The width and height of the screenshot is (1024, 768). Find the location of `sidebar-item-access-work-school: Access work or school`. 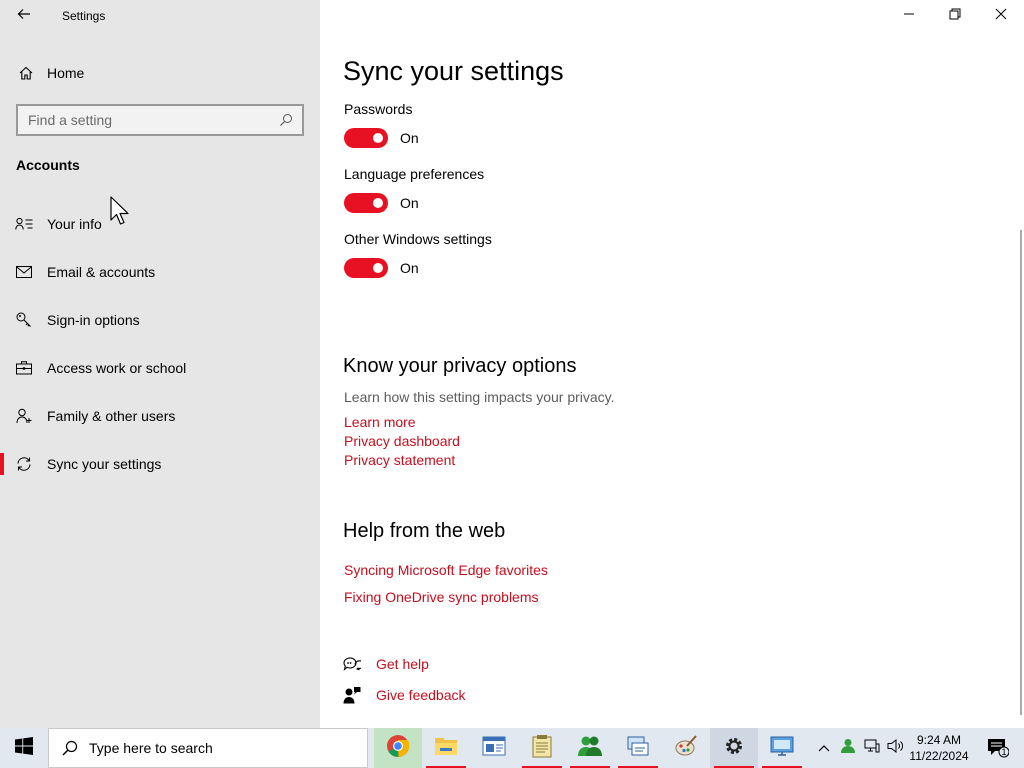

sidebar-item-access-work-school: Access work or school is located at coordinates (160, 368).